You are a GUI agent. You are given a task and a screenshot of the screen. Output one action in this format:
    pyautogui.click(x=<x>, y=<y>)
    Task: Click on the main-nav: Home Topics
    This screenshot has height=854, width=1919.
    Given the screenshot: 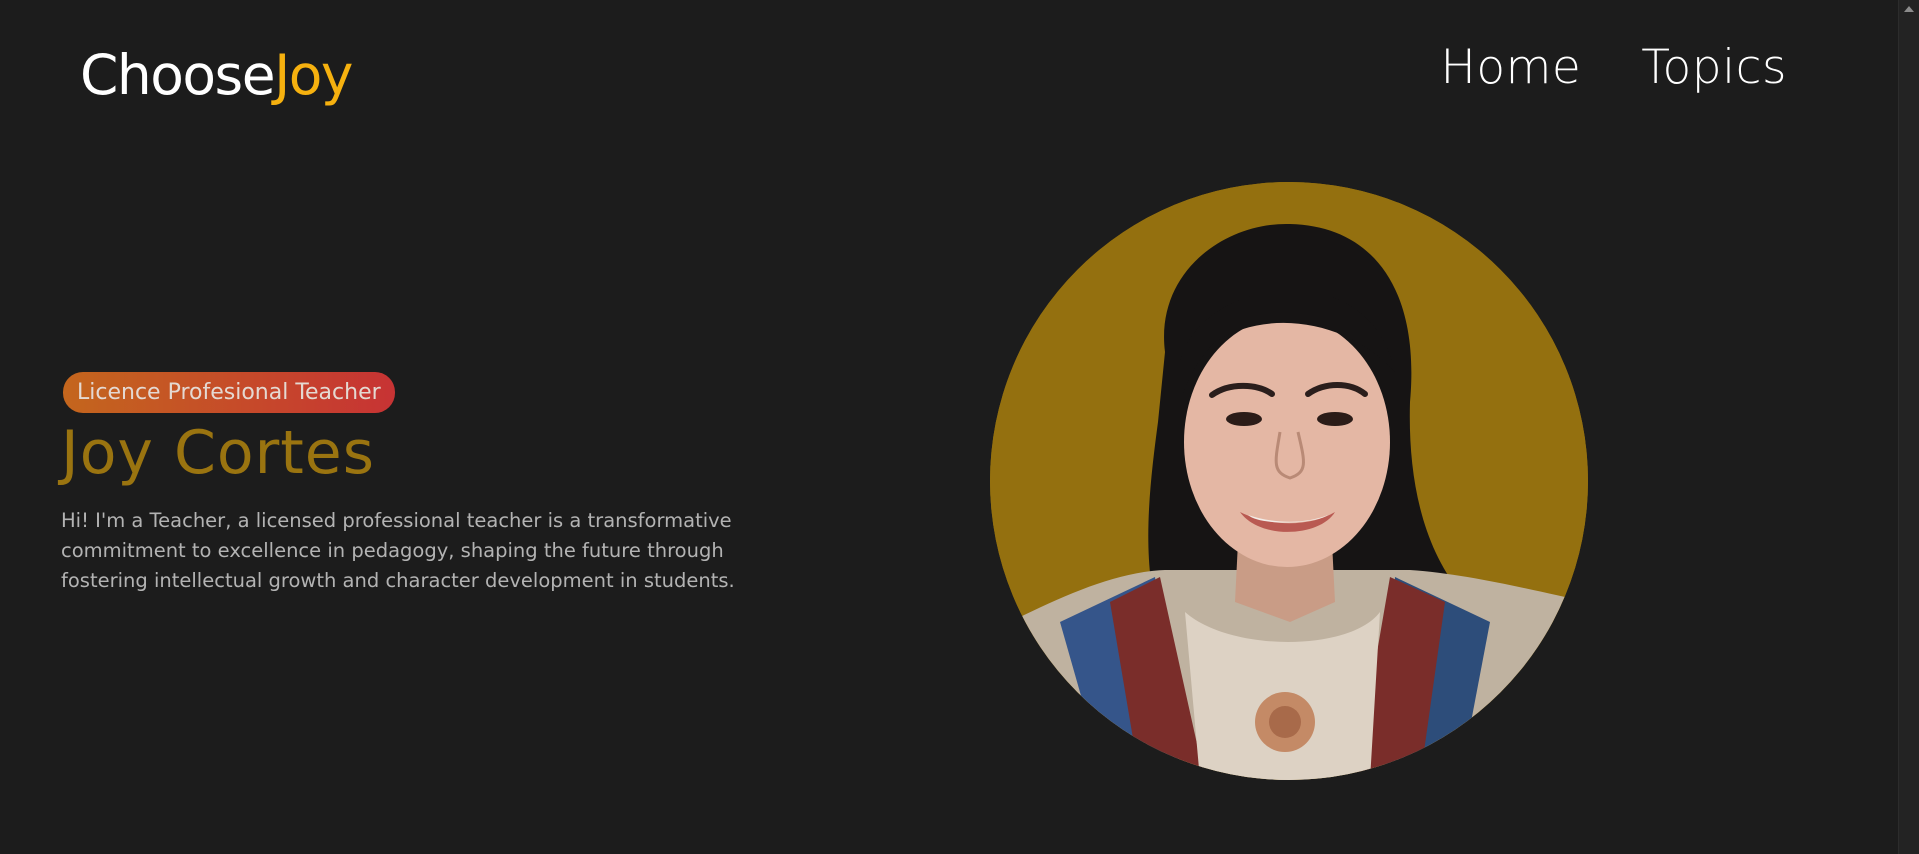 What is the action you would take?
    pyautogui.click(x=1614, y=68)
    